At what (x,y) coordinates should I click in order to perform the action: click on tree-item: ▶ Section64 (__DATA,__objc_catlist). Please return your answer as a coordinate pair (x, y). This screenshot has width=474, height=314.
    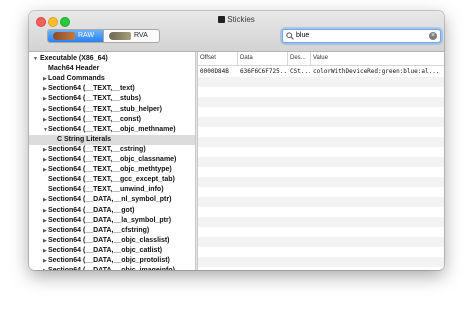
    Looking at the image, I should click on (112, 251).